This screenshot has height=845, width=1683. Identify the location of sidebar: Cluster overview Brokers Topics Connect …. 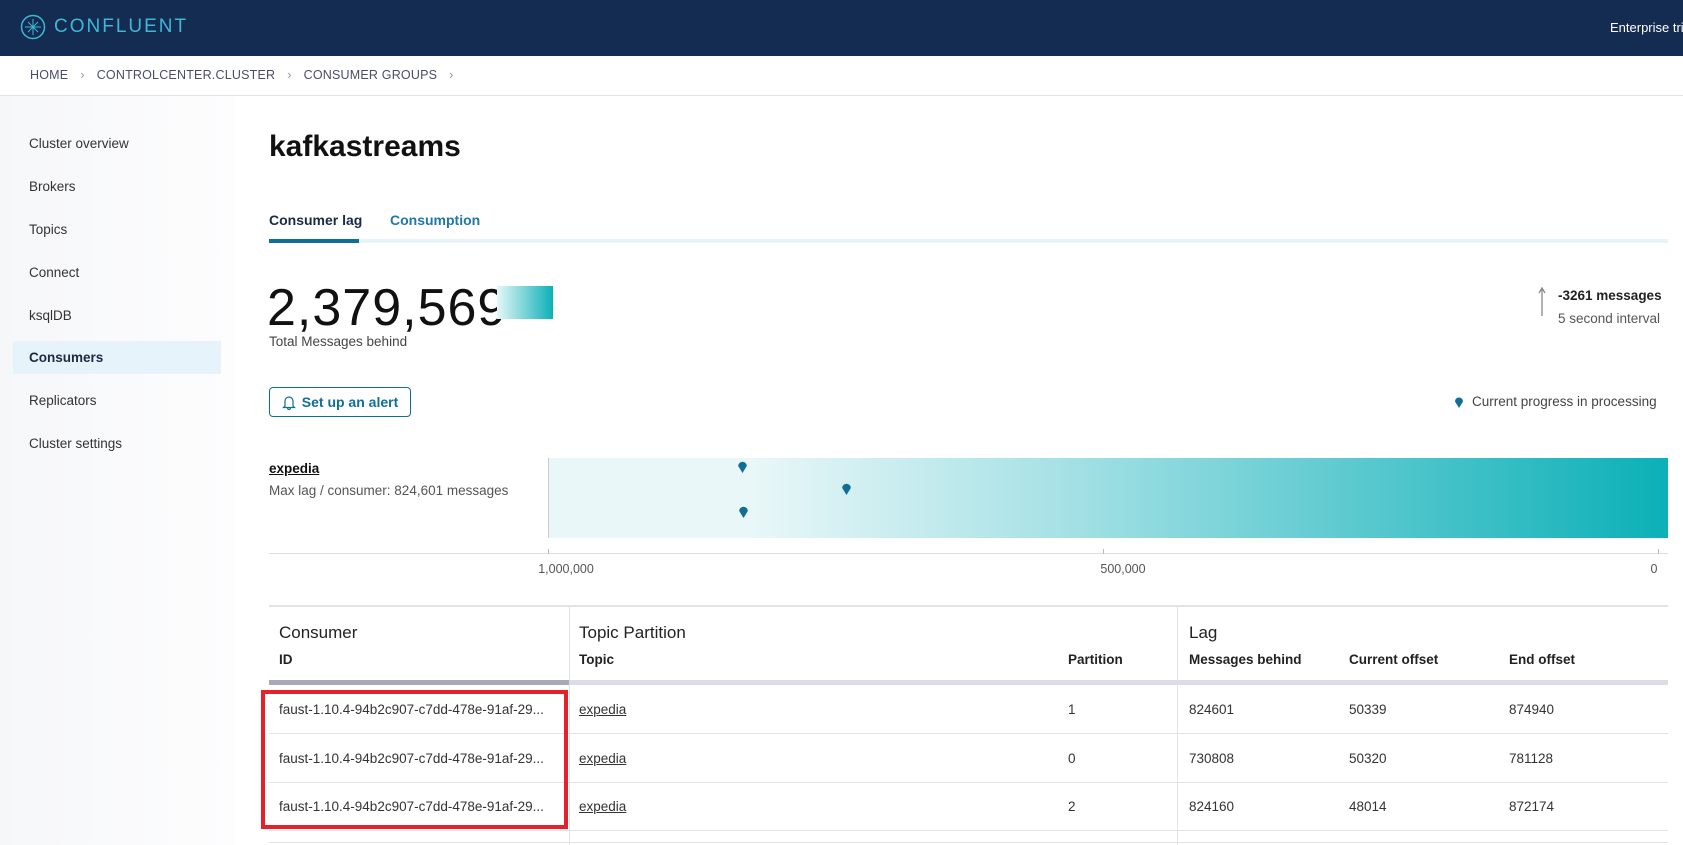
(117, 470).